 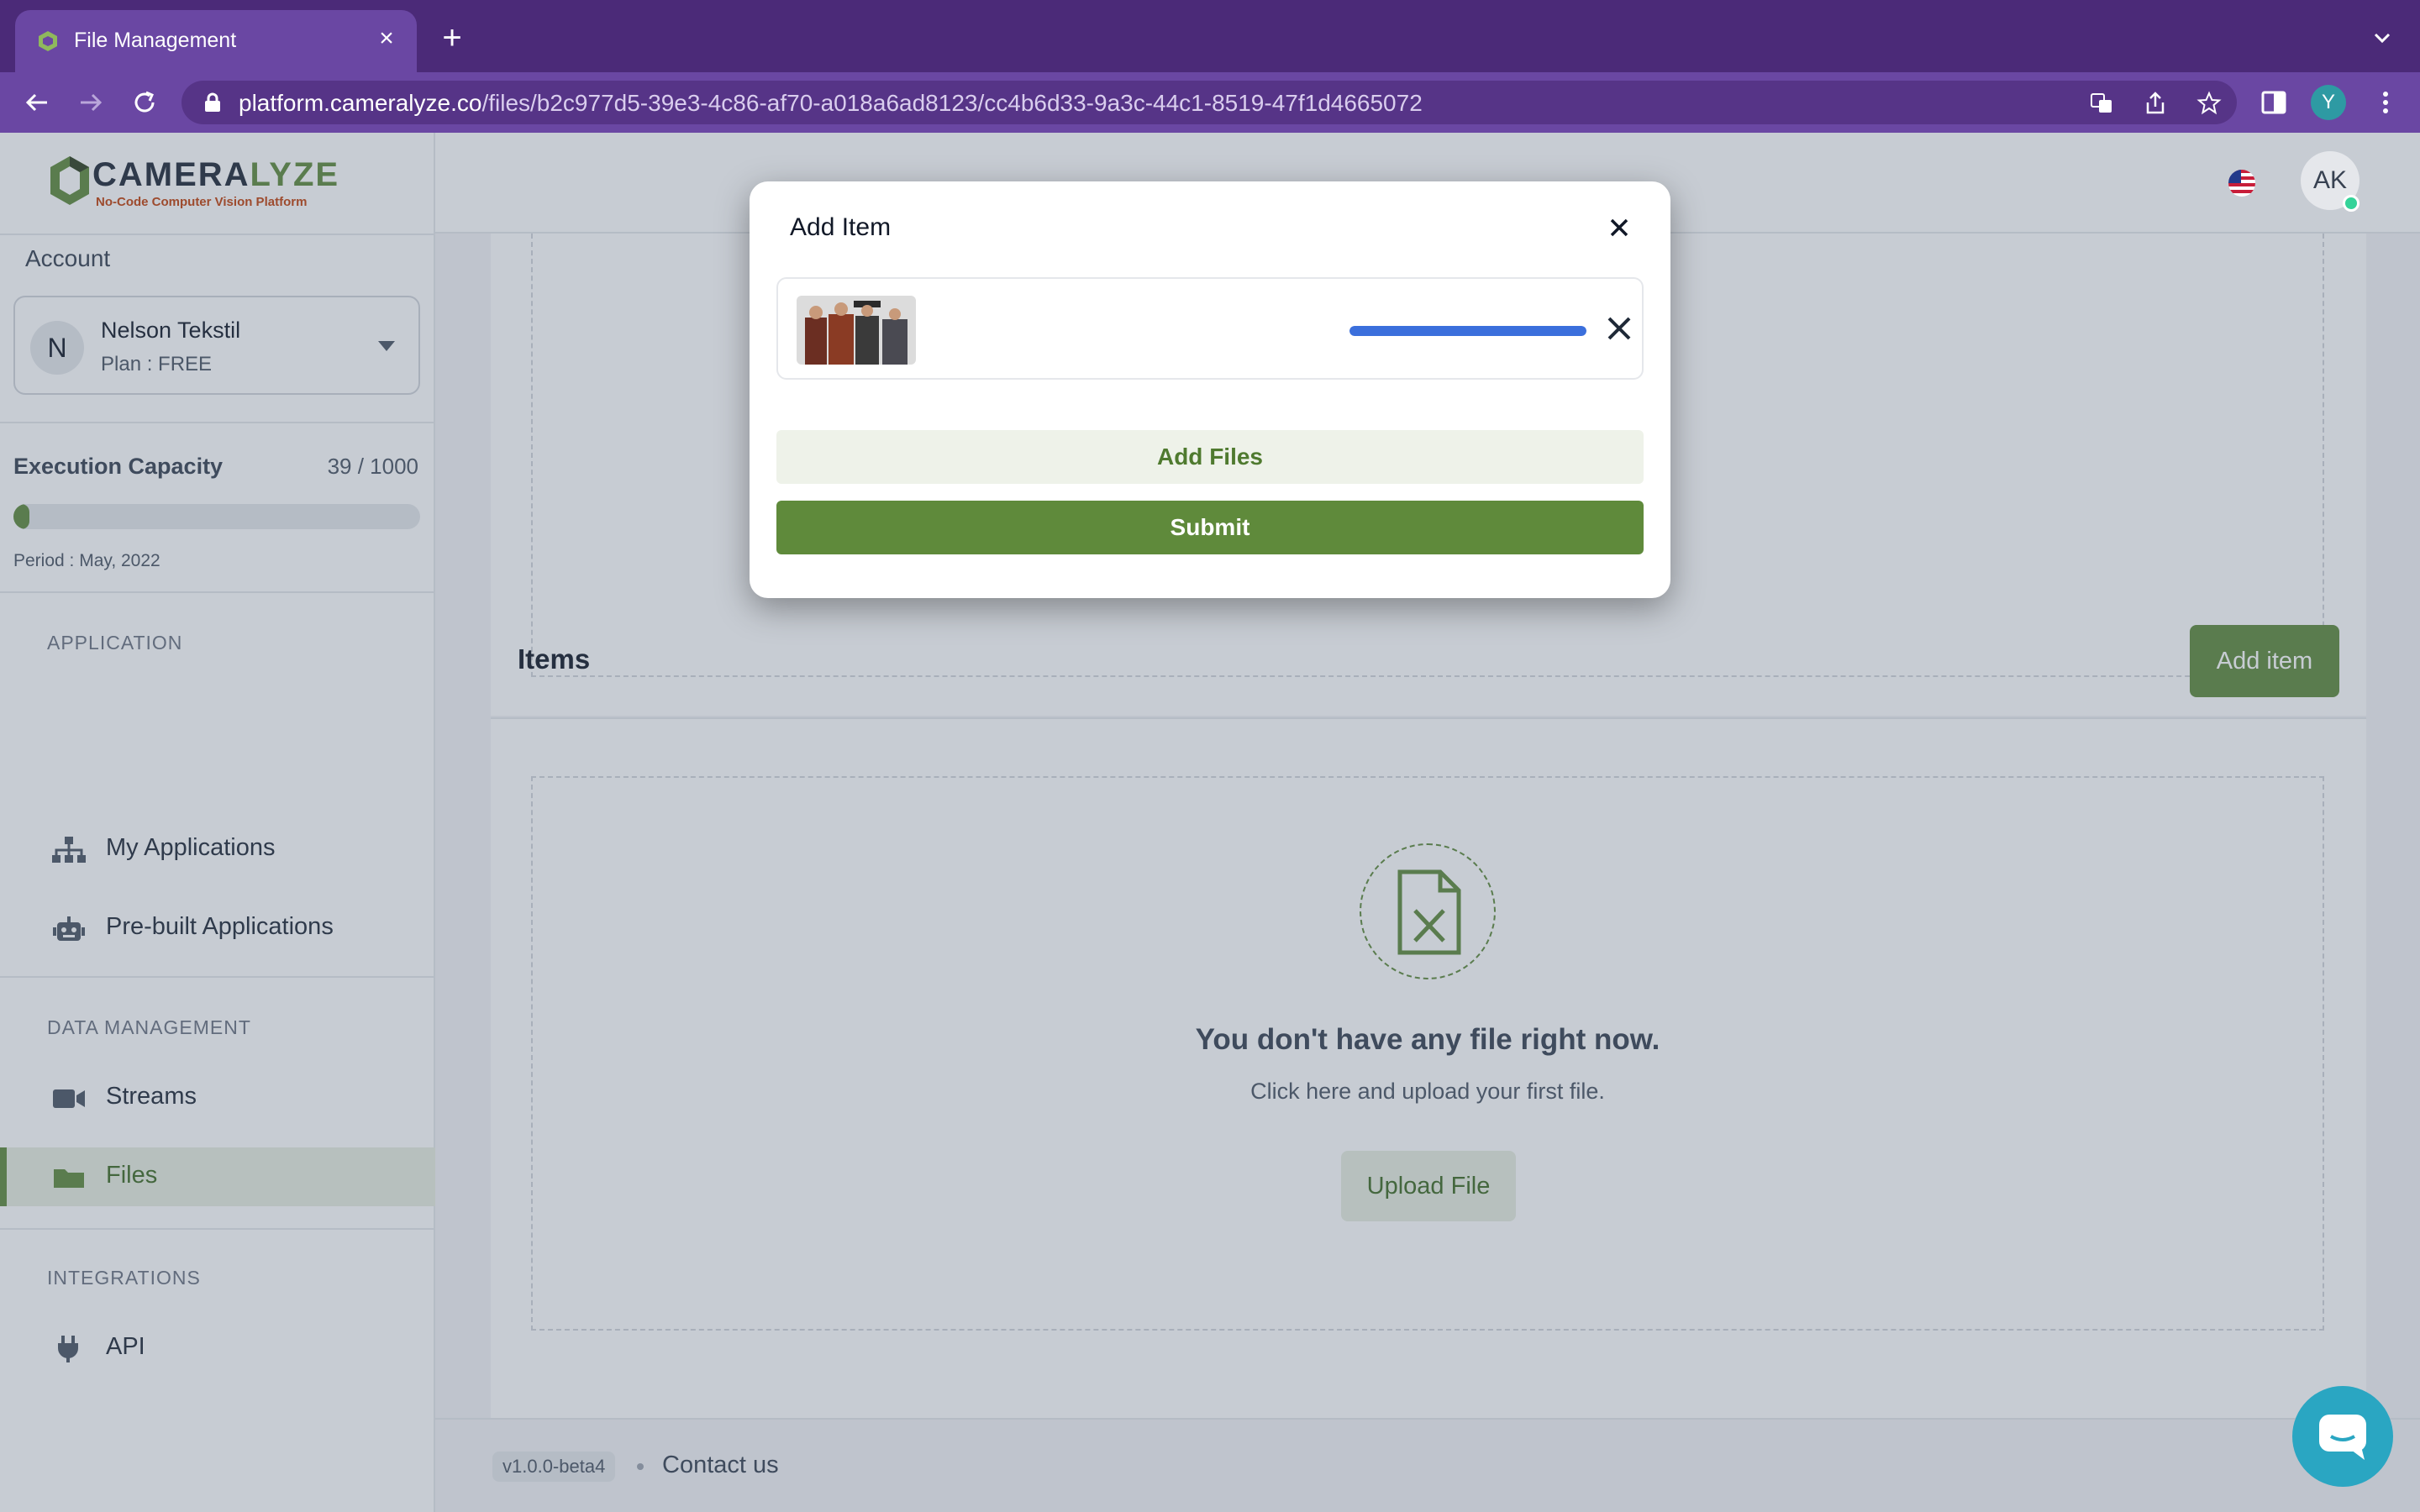 I want to click on chat-icon, so click(x=2342, y=1437).